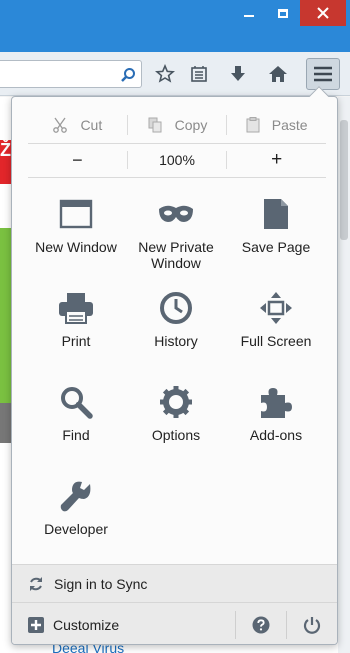 The height and width of the screenshot is (653, 350). I want to click on maximize-button, so click(283, 13).